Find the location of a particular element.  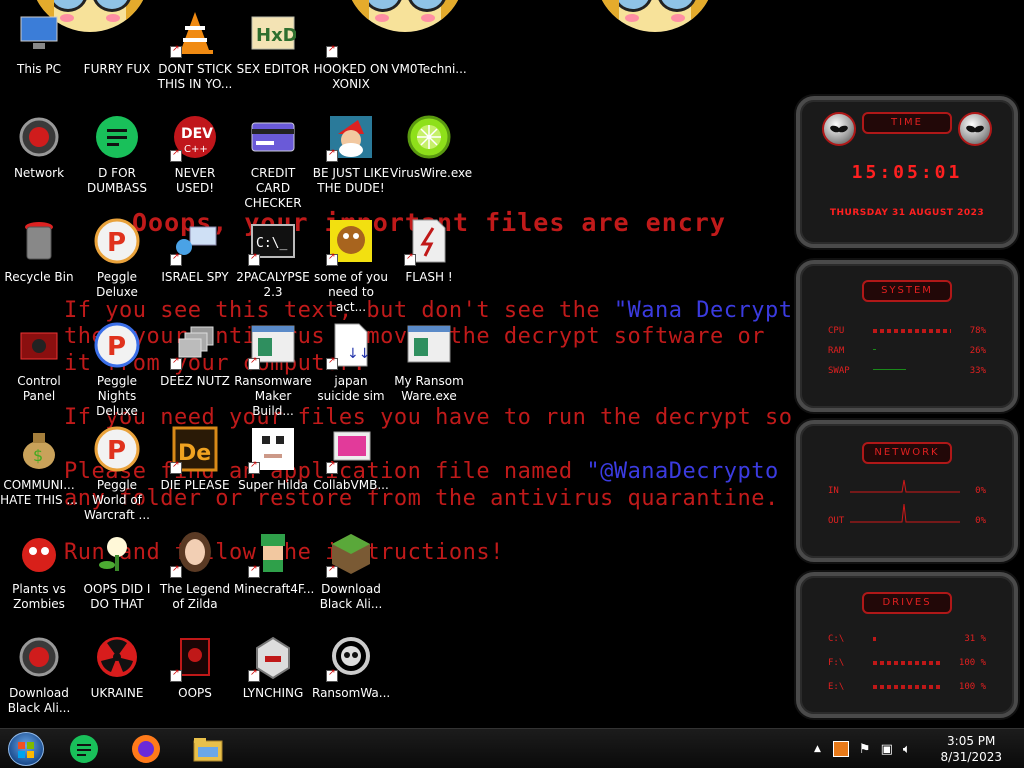

drive-f-bar is located at coordinates (907, 663).